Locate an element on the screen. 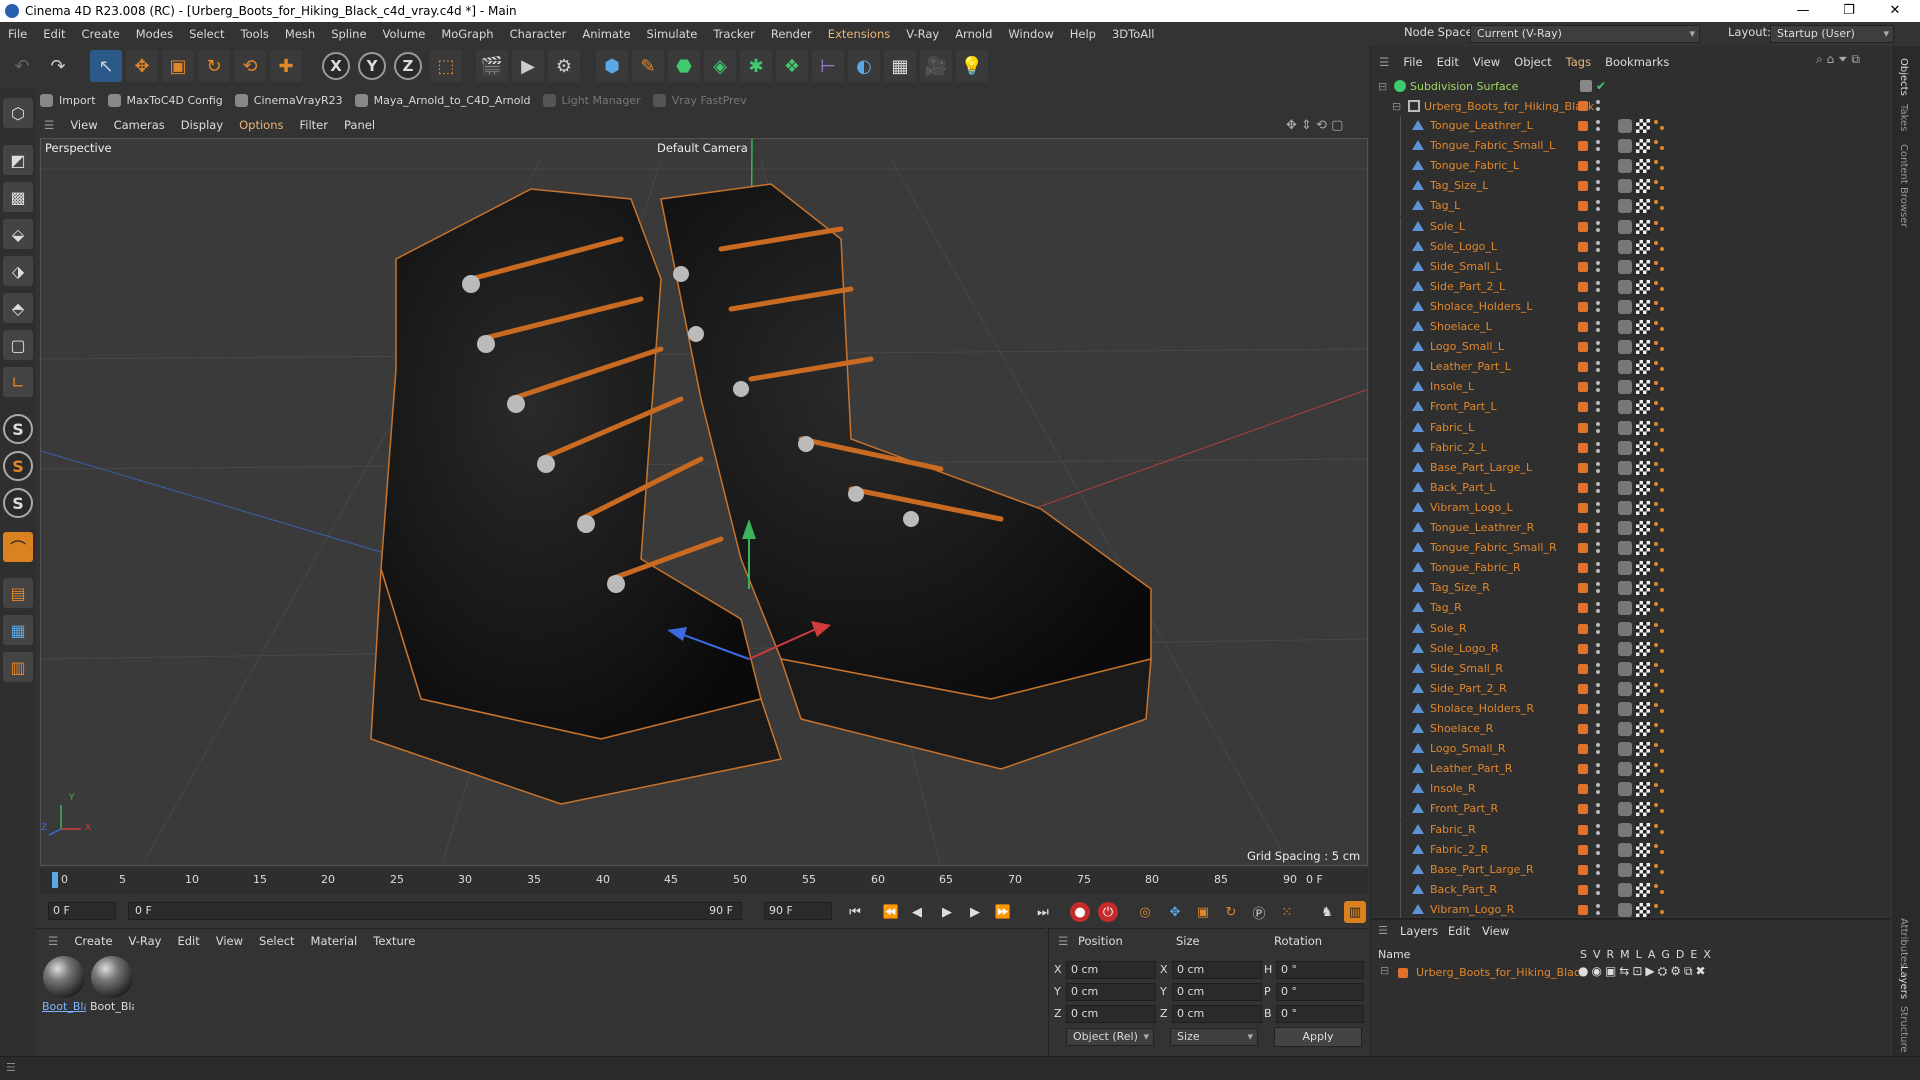  layer-col-view: V is located at coordinates (1597, 954).